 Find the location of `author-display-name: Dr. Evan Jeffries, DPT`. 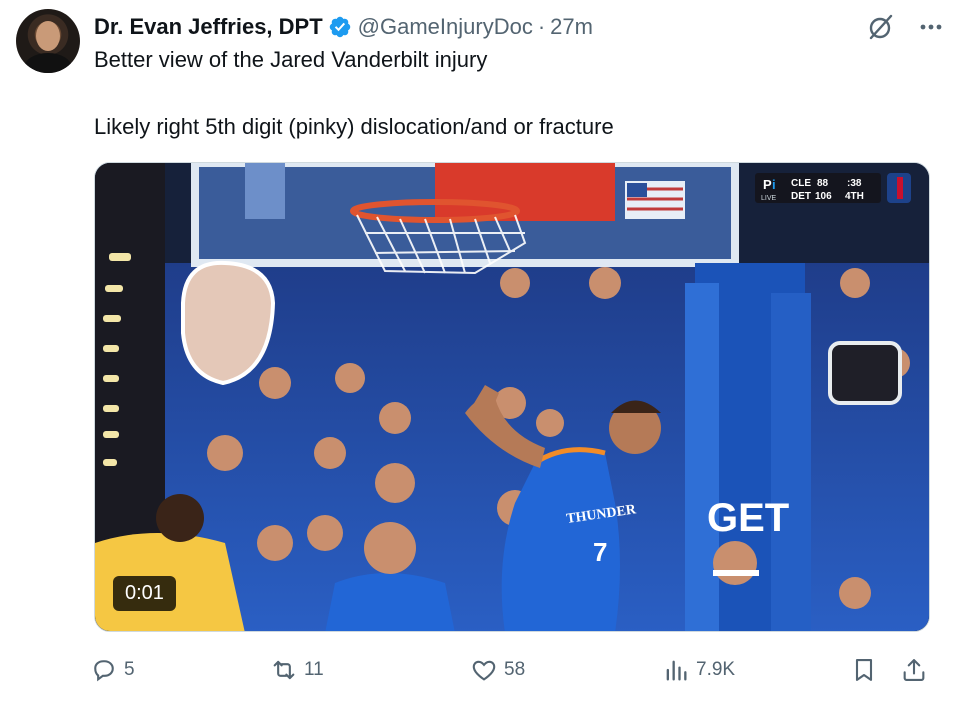

author-display-name: Dr. Evan Jeffries, DPT is located at coordinates (208, 27).